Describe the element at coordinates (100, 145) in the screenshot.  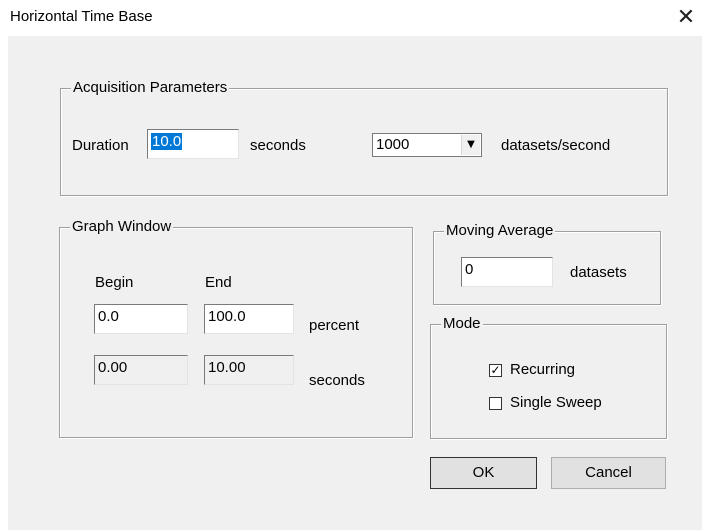
I see `duration-label: Duration` at that location.